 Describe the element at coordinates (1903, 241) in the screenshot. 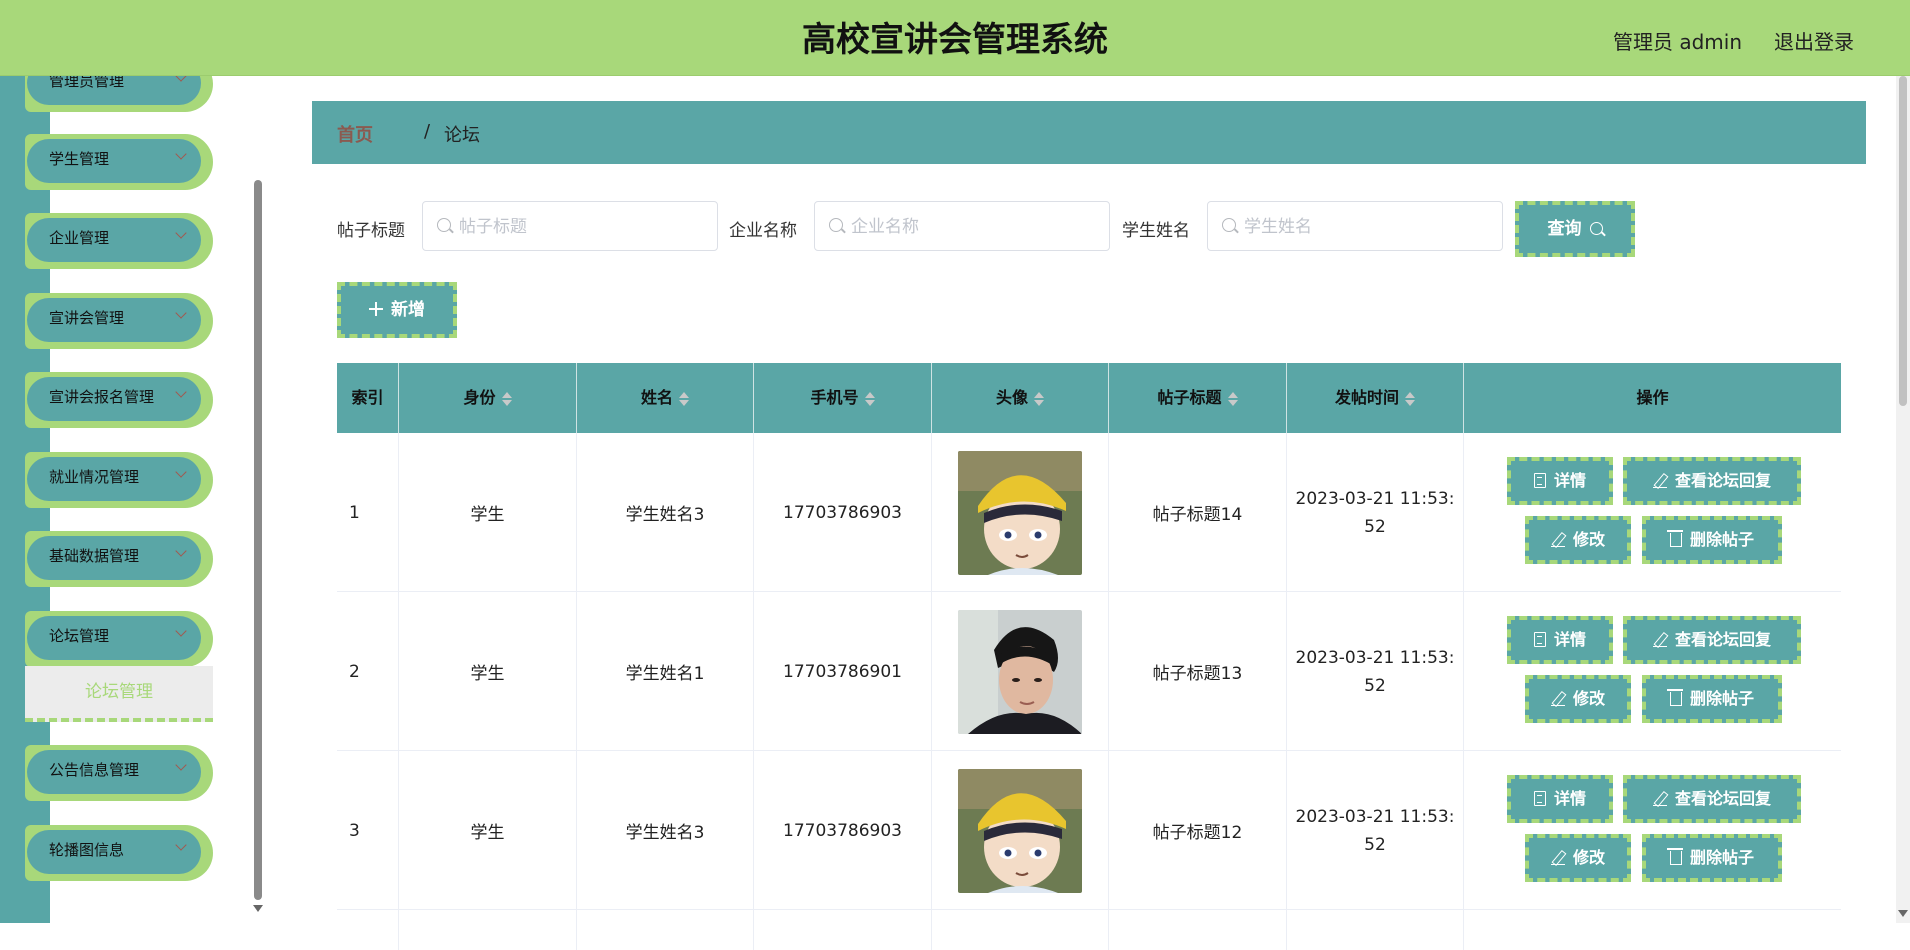

I see `scrollbar-thumb` at that location.